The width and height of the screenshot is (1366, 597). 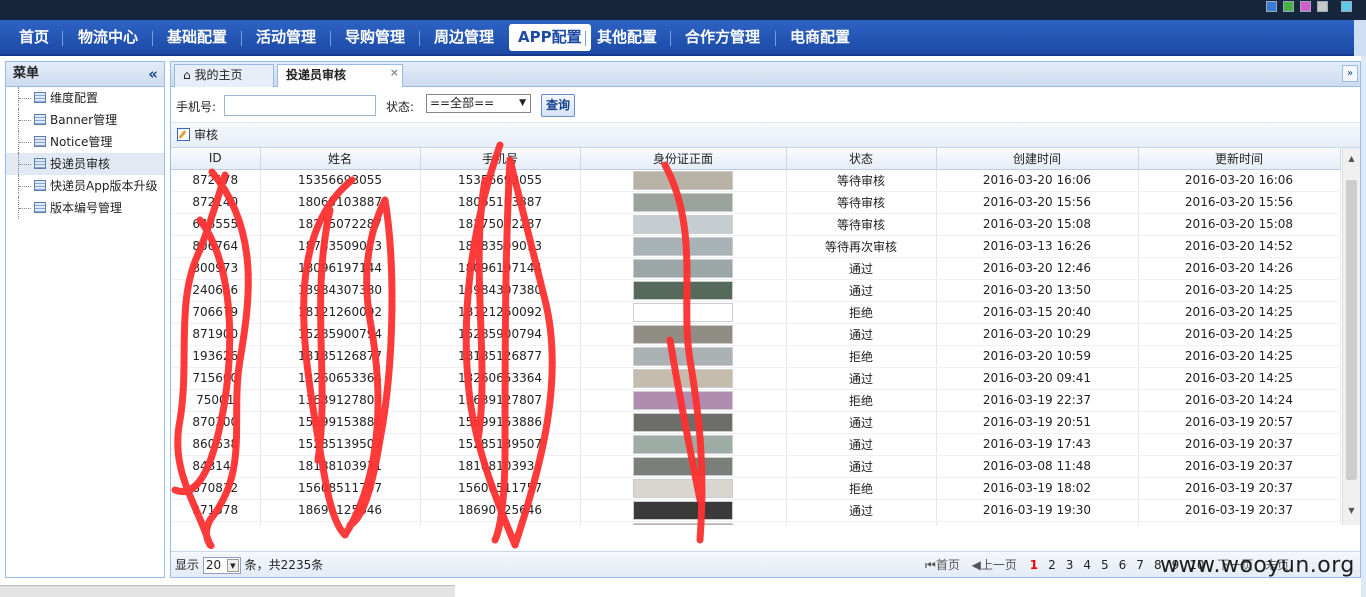 What do you see at coordinates (206, 135) in the screenshot?
I see `audit-button: 审核` at bounding box center [206, 135].